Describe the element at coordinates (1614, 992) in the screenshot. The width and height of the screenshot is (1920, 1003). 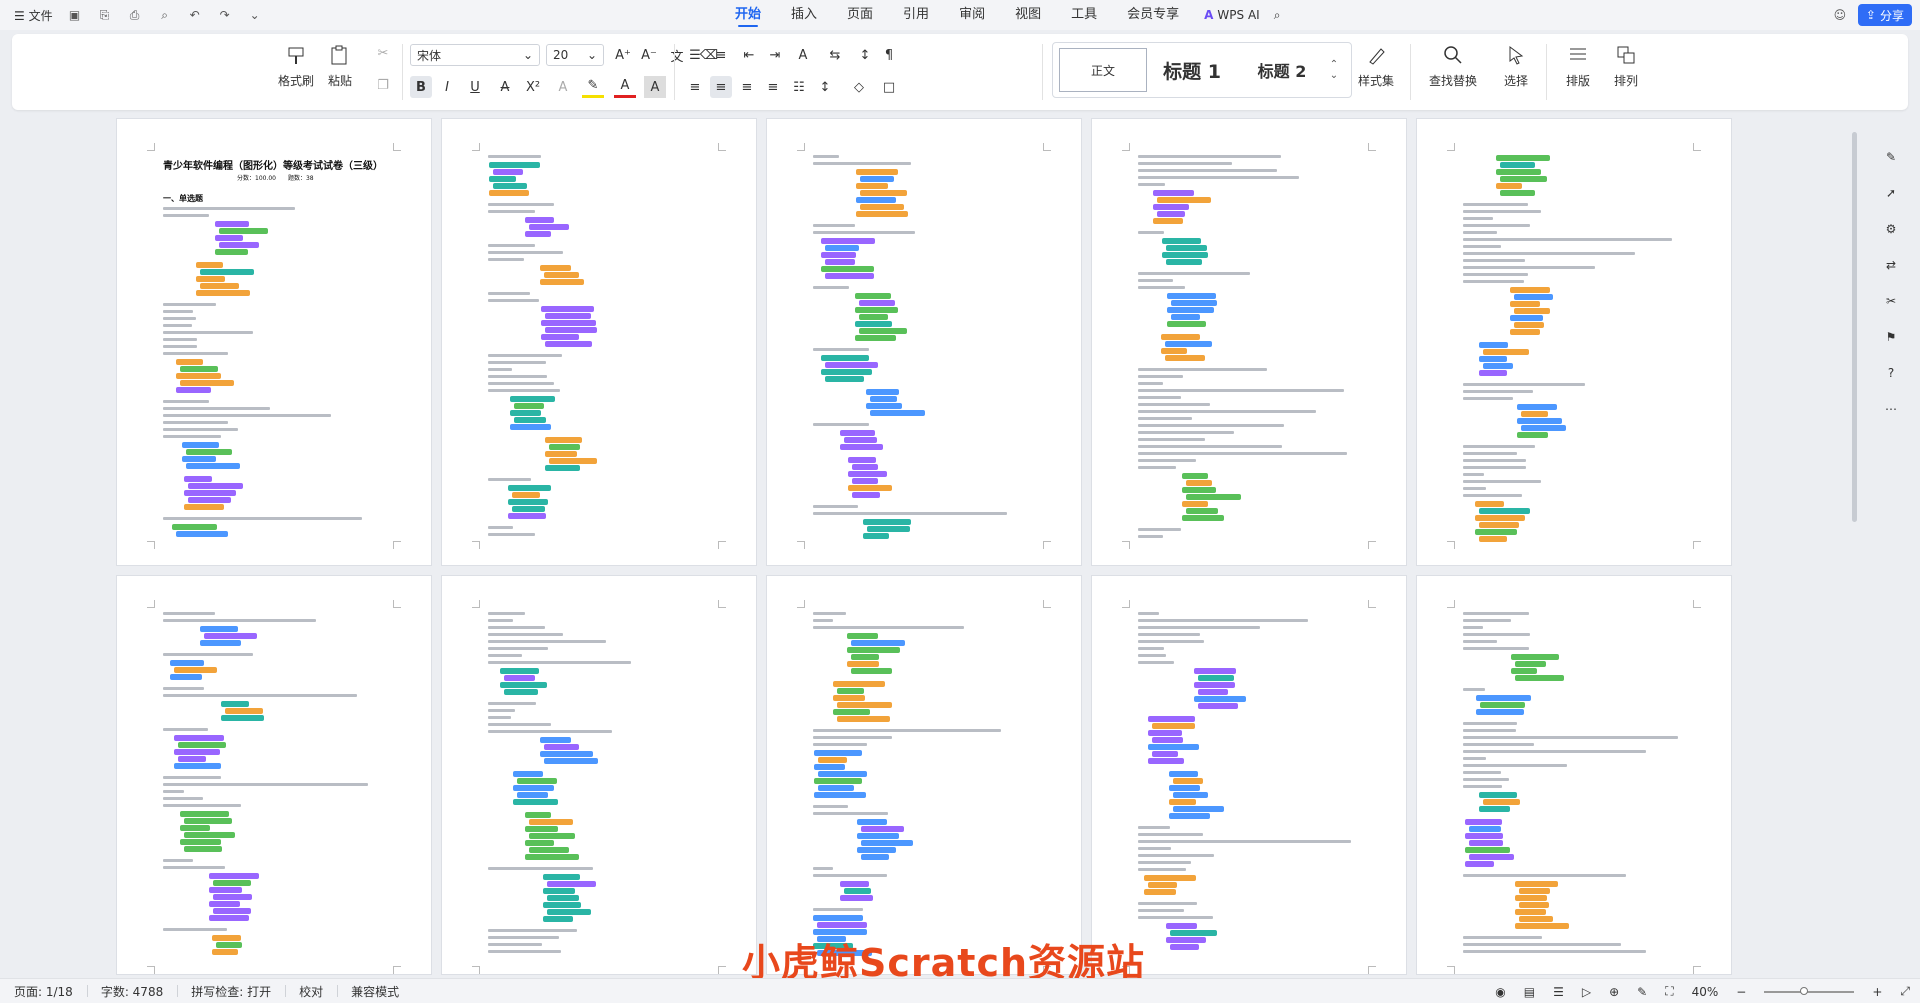
I see `web-view-icon: ⊕` at that location.